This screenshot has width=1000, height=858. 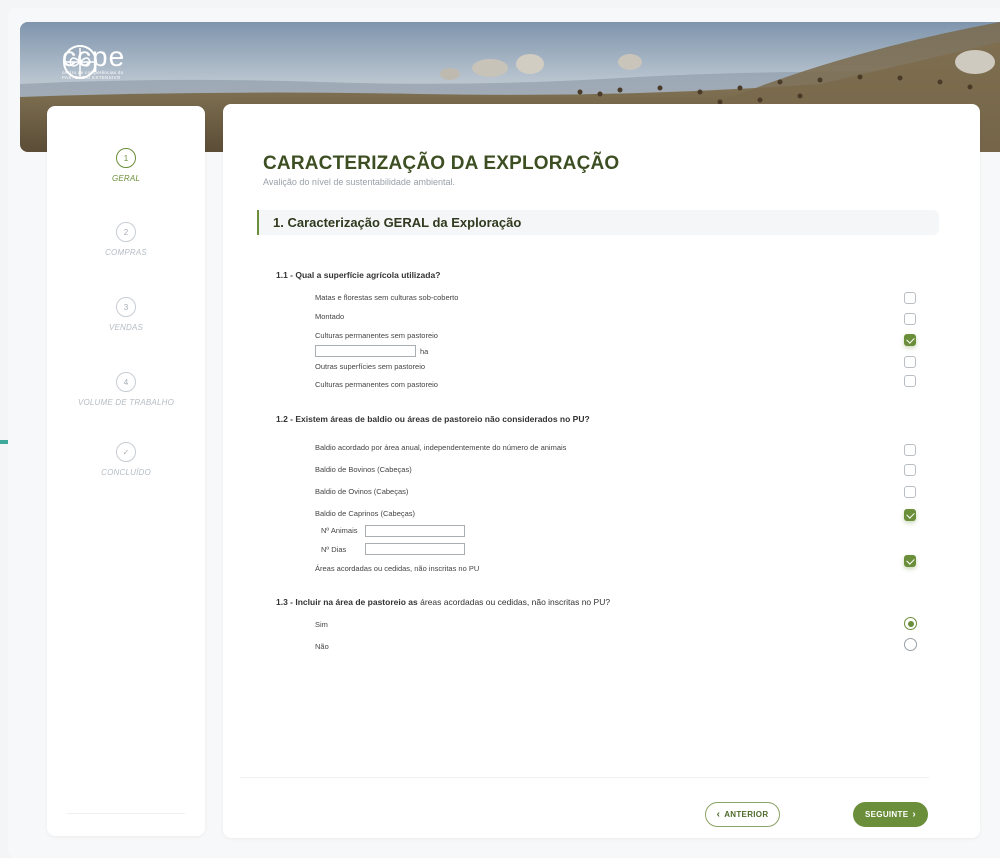 What do you see at coordinates (370, 366) in the screenshot?
I see `option-label: Outras superfícies sem pastoreio` at bounding box center [370, 366].